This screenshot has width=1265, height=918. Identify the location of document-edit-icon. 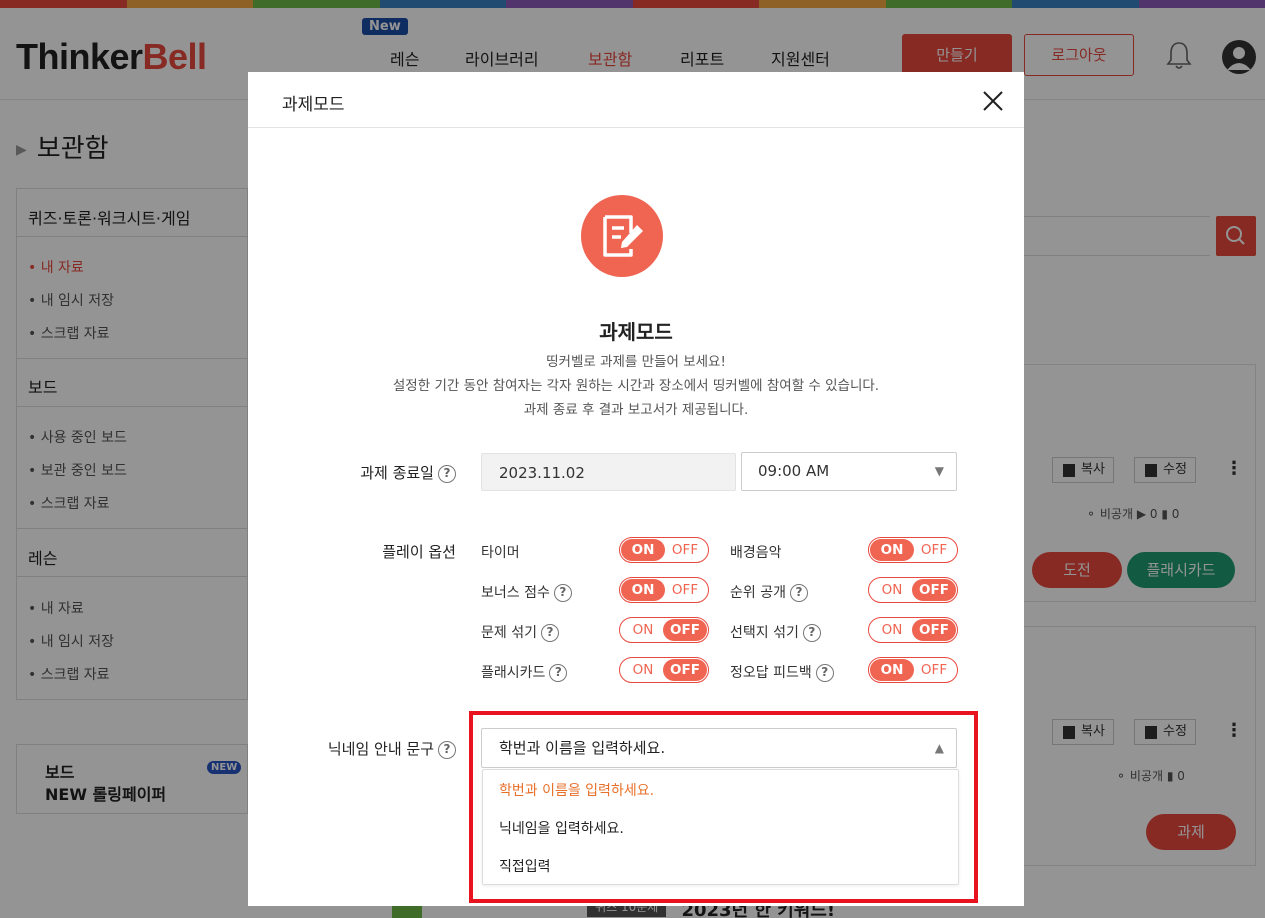
(622, 236).